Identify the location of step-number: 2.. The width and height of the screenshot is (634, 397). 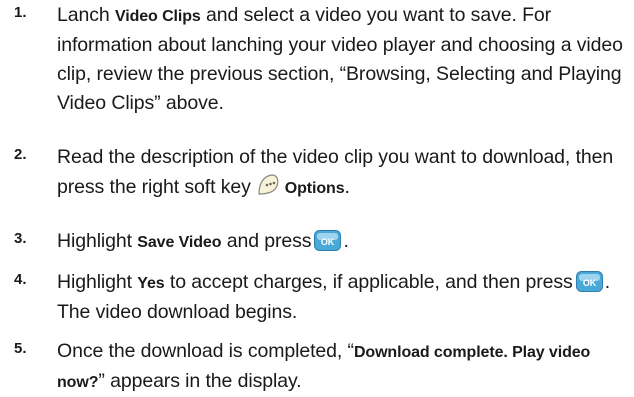
(20, 154).